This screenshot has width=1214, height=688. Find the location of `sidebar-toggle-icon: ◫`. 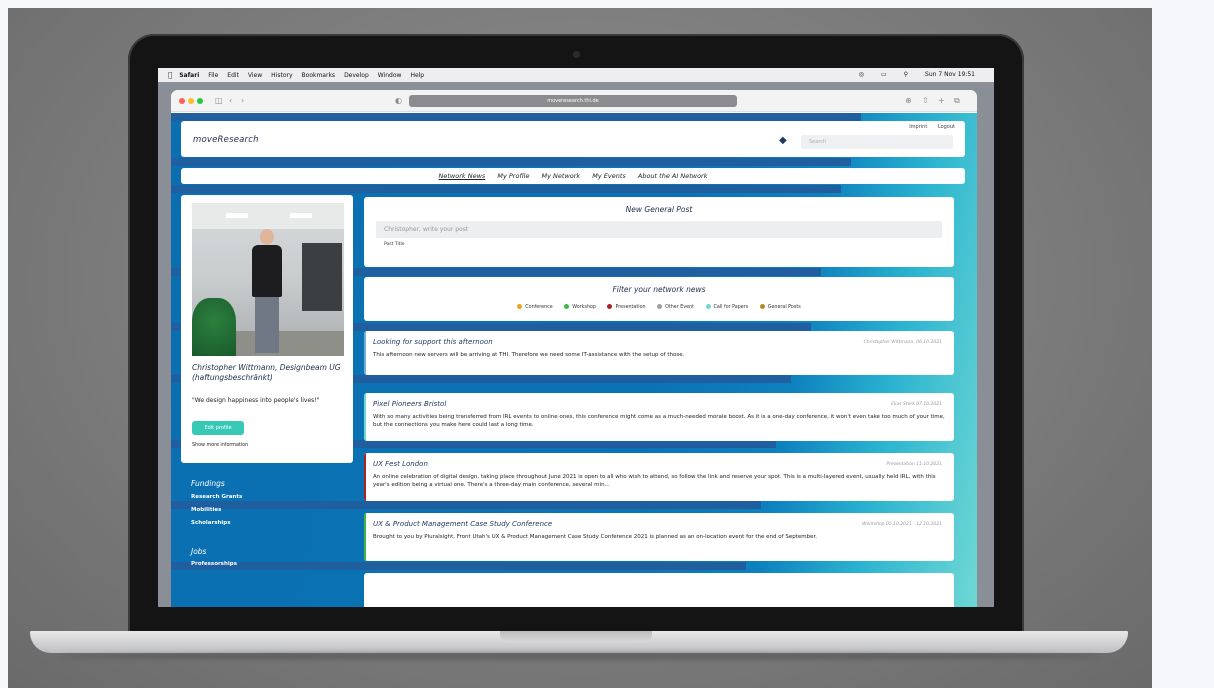

sidebar-toggle-icon: ◫ is located at coordinates (219, 100).